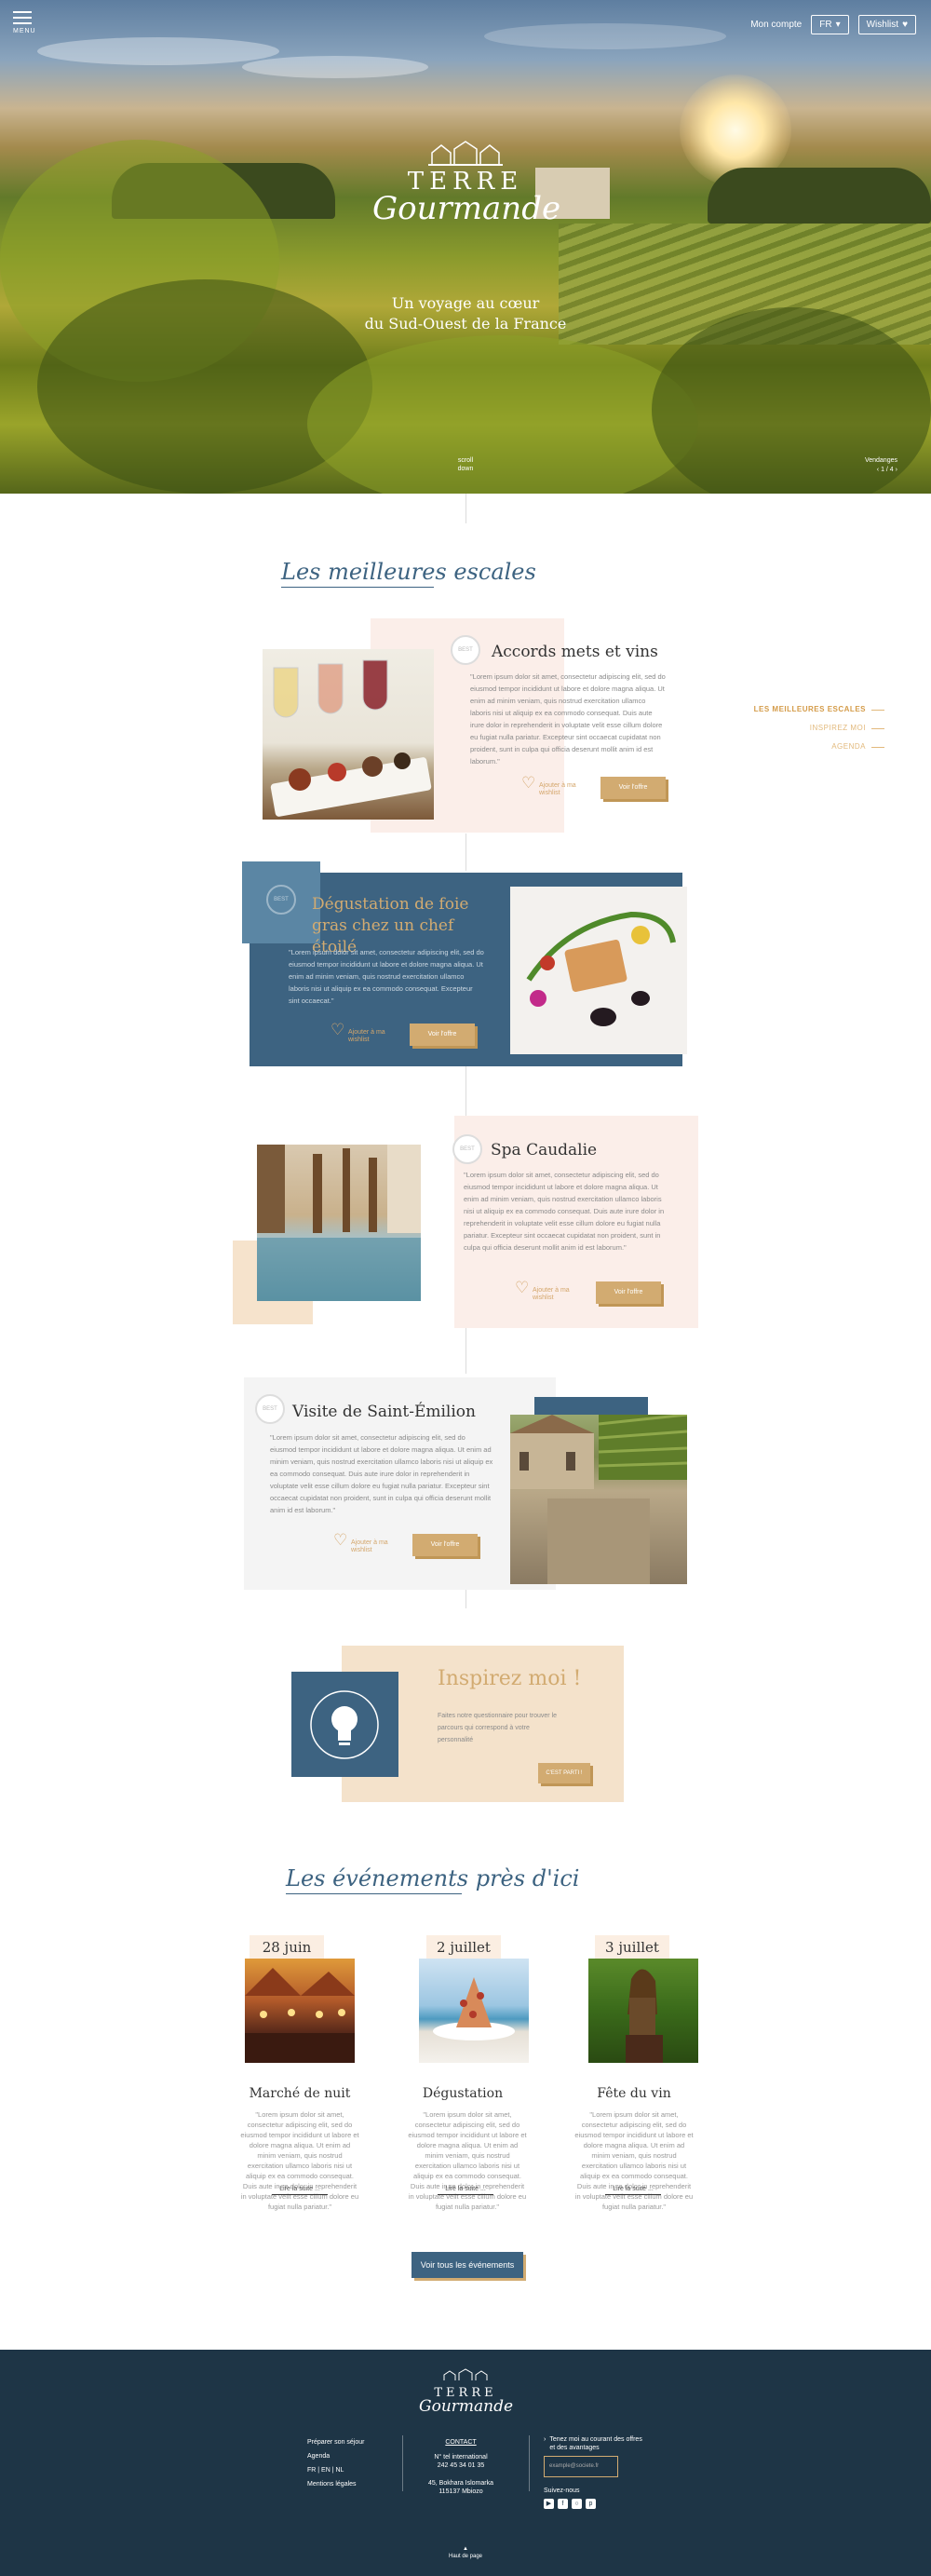 Image resolution: width=931 pixels, height=2576 pixels. What do you see at coordinates (510, 1678) in the screenshot?
I see `inspire-title: Inspirez moi !` at bounding box center [510, 1678].